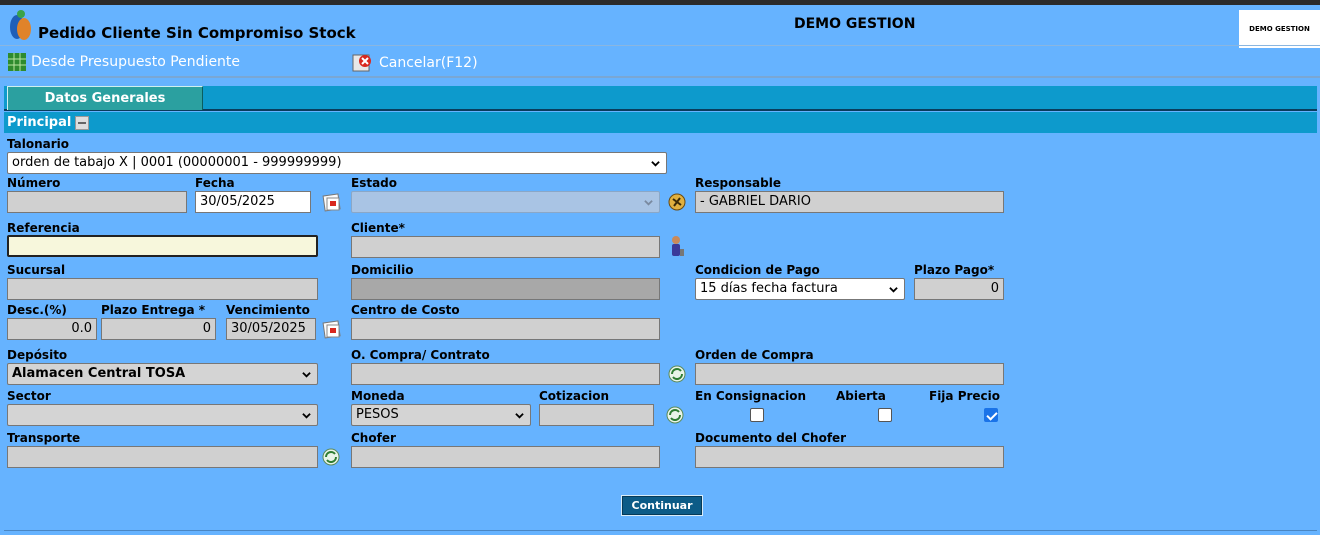 This screenshot has height=535, width=1320. I want to click on documento-chofer-field, so click(849, 457).